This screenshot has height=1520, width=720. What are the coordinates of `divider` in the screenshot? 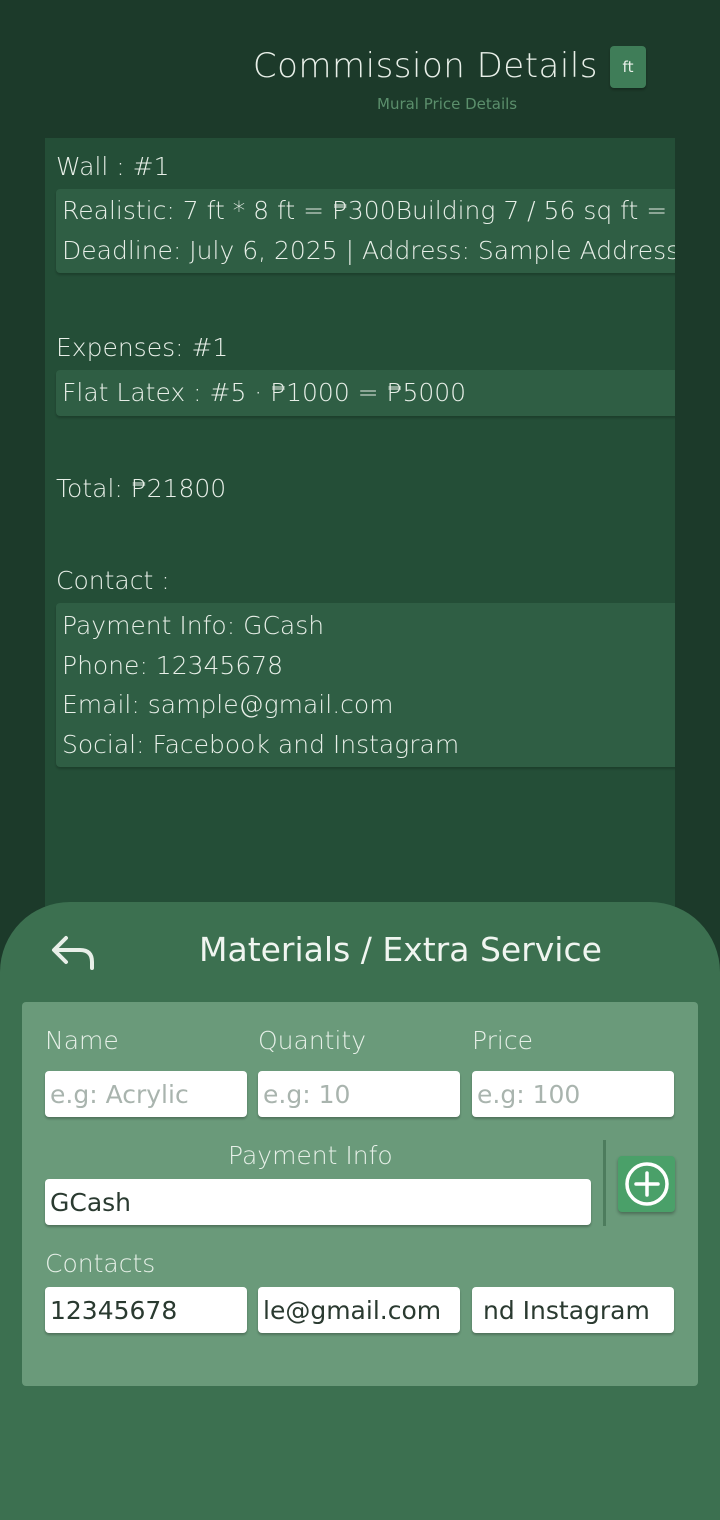 It's located at (604, 1183).